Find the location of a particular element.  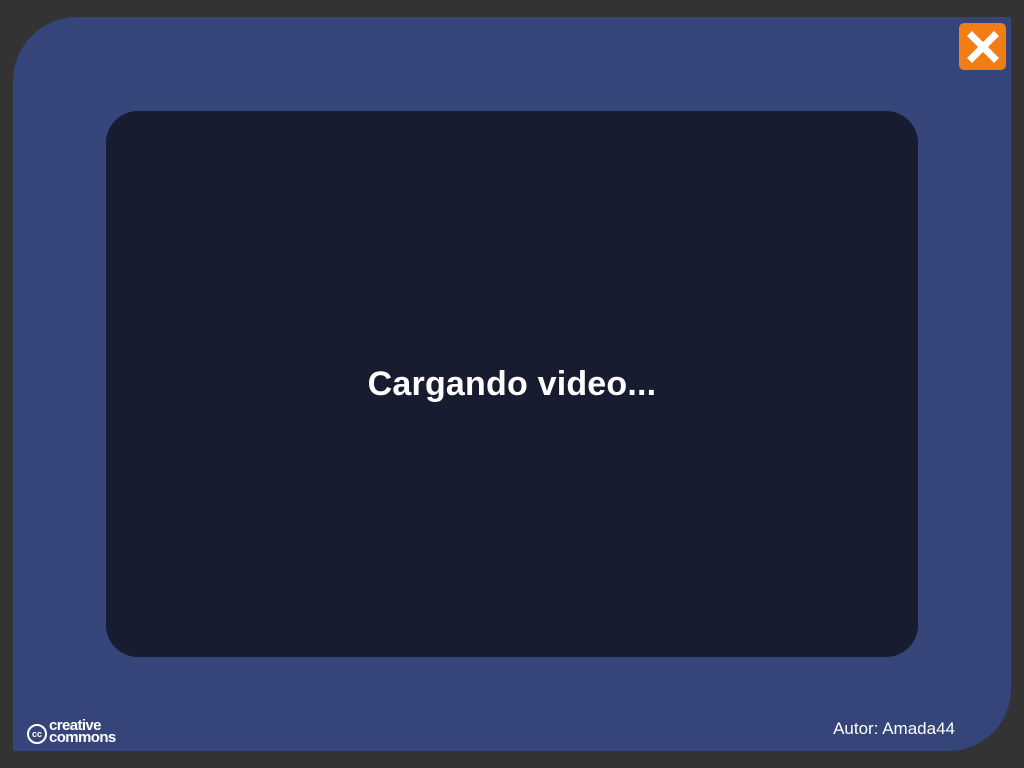

close-icon is located at coordinates (982, 46).